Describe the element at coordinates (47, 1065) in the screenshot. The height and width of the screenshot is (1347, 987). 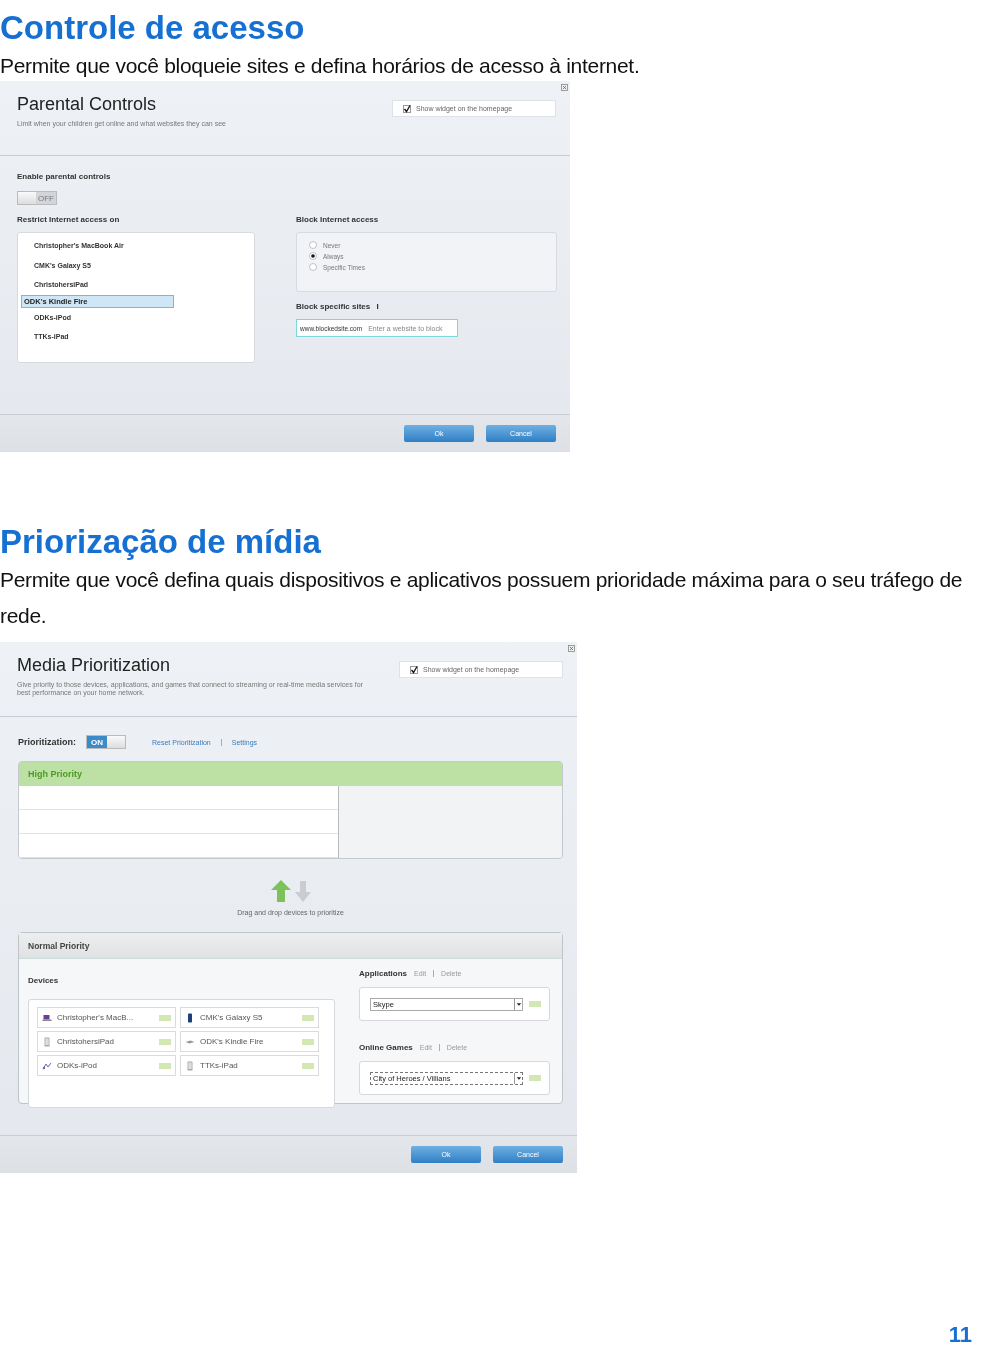
I see `media-player-icon` at that location.